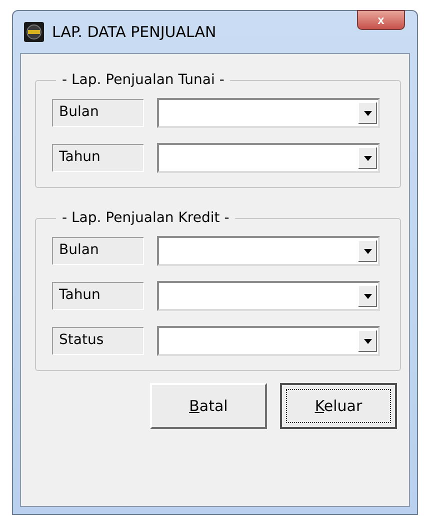  What do you see at coordinates (208, 406) in the screenshot?
I see `dialog-button: Batal` at bounding box center [208, 406].